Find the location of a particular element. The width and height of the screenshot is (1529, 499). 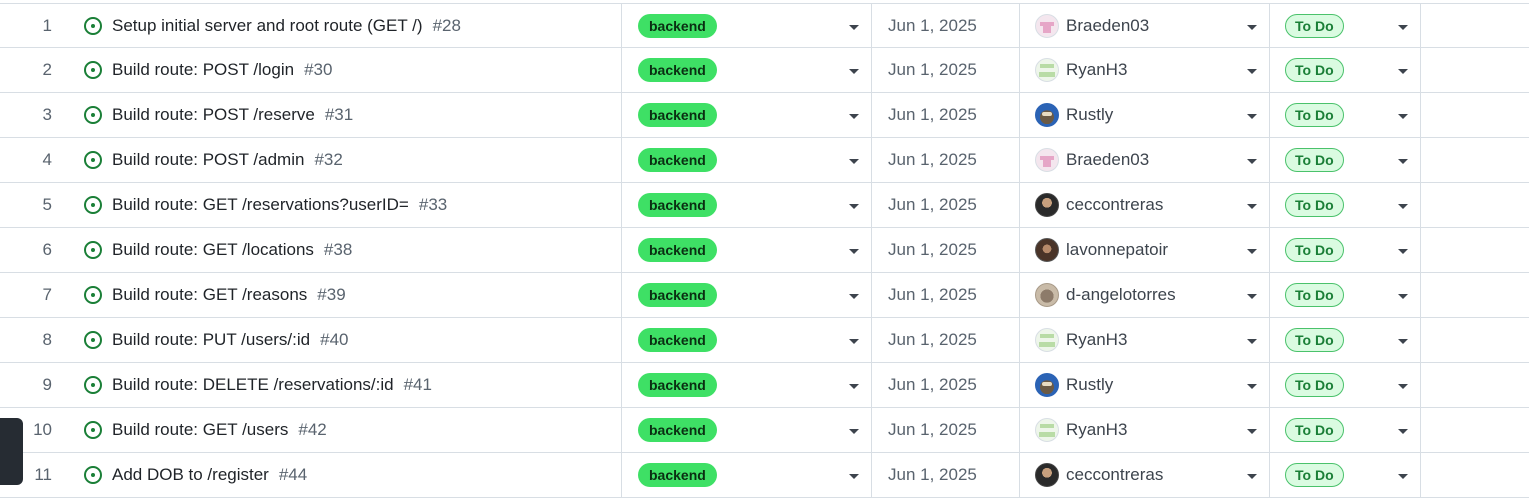

issue-title-link: Build route: POST /login is located at coordinates (203, 70).